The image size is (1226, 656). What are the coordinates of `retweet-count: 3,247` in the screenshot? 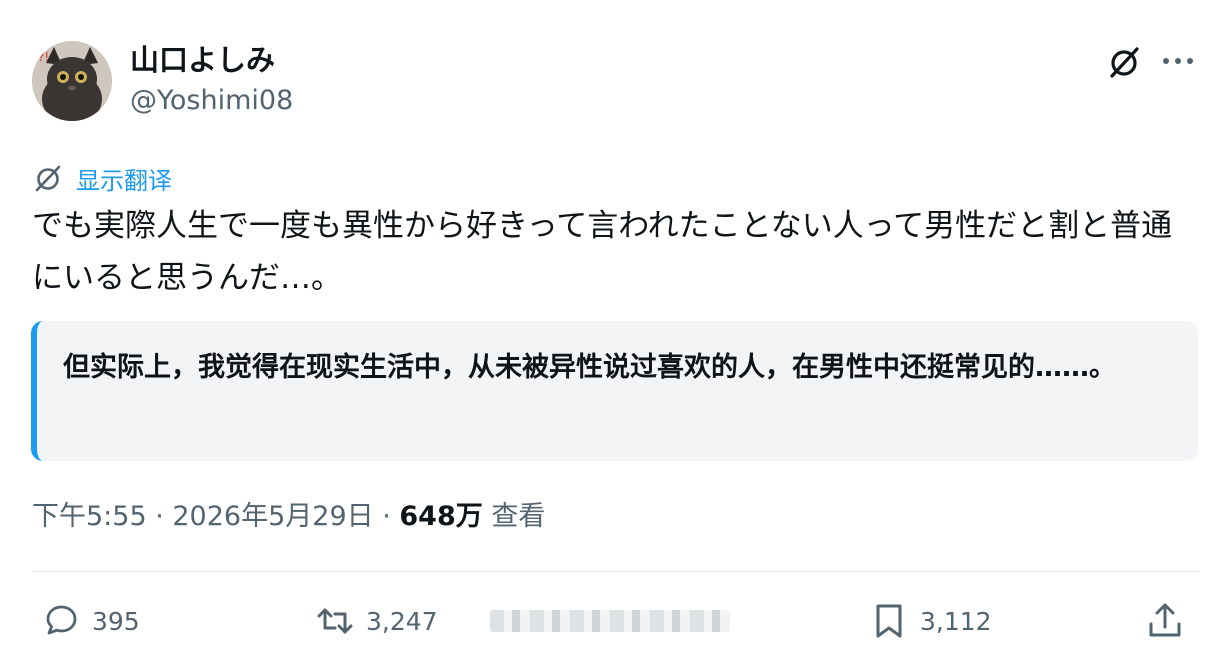 It's located at (402, 621).